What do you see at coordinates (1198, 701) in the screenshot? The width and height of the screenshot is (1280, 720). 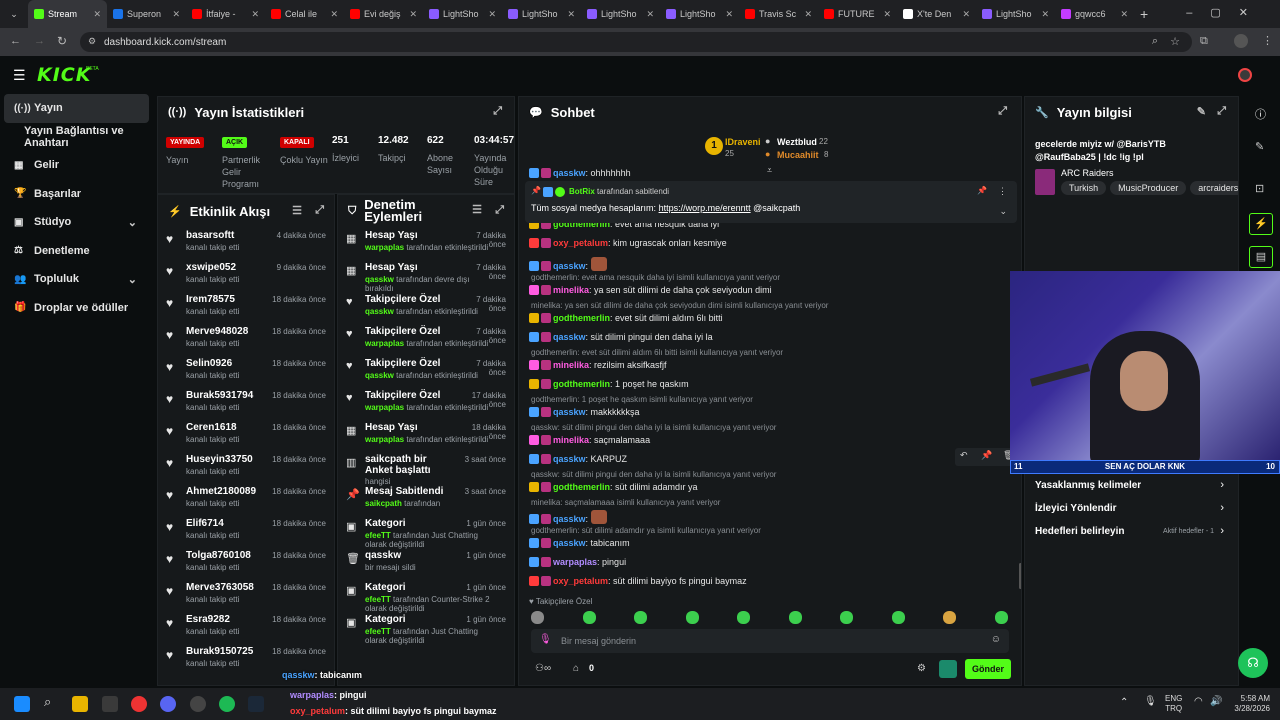 I see `wifi-icon: ◠` at bounding box center [1198, 701].